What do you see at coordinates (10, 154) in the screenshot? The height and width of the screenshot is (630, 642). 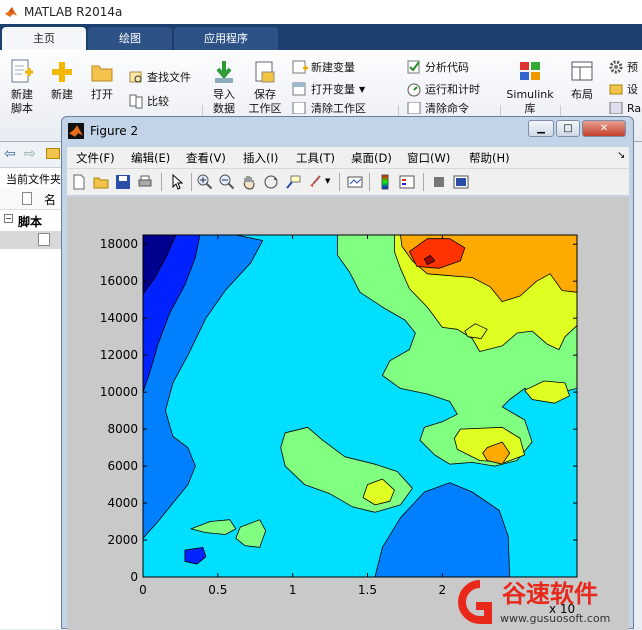 I see `back-arrow-icon: ⇦` at bounding box center [10, 154].